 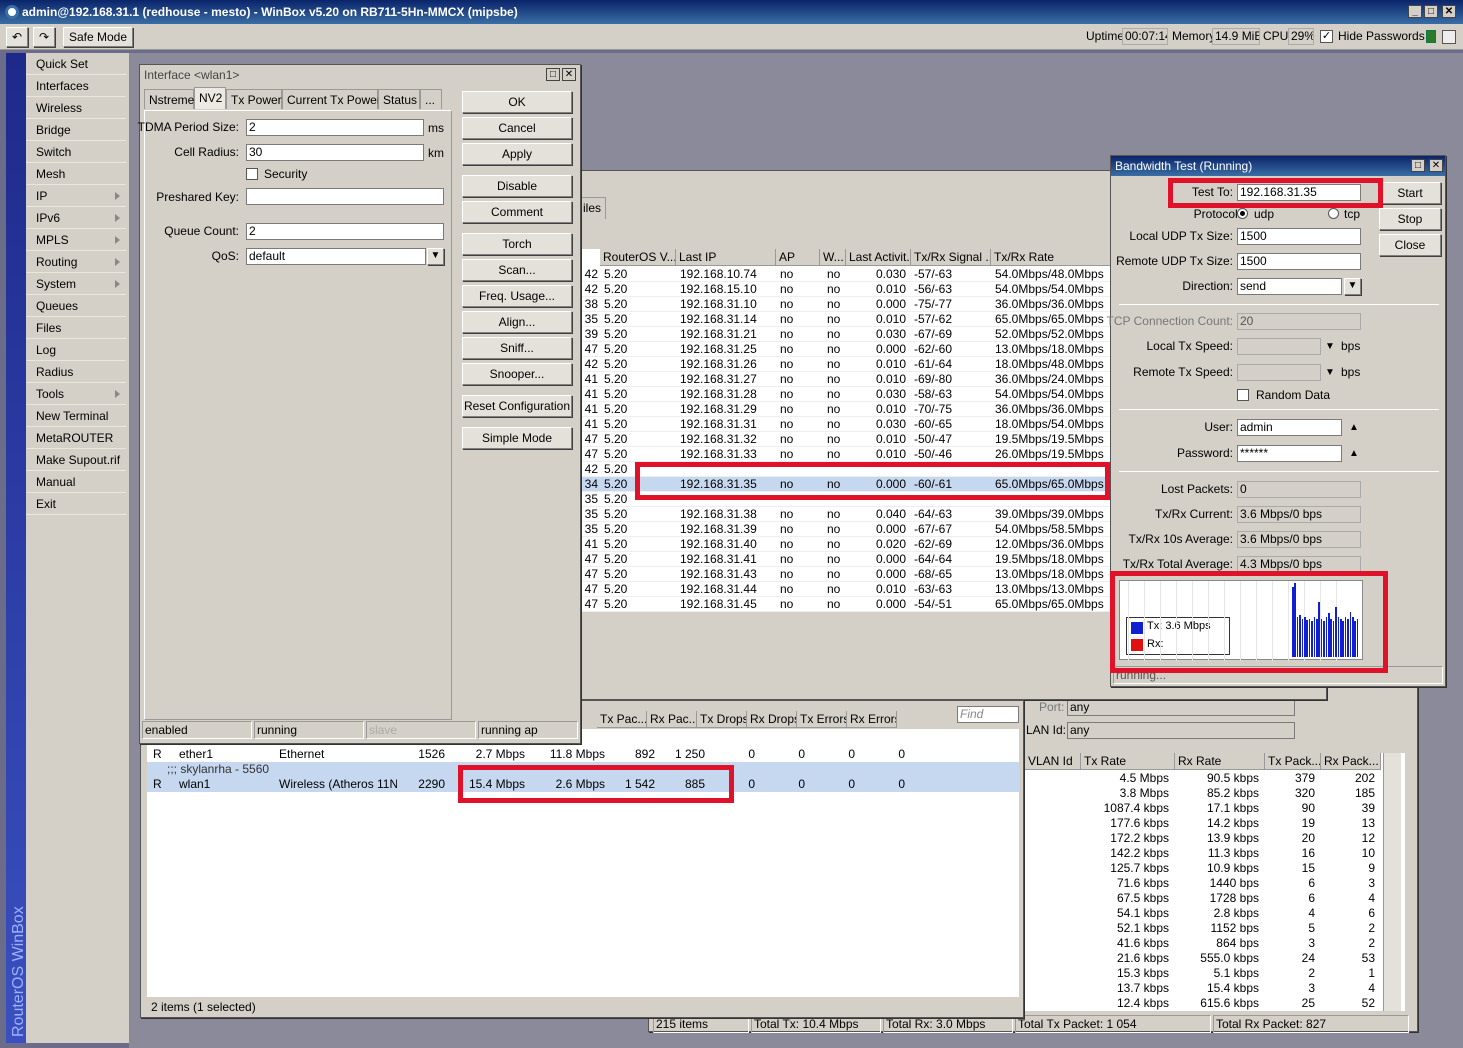 What do you see at coordinates (76, 262) in the screenshot?
I see `sidebar-item-routing: Routing` at bounding box center [76, 262].